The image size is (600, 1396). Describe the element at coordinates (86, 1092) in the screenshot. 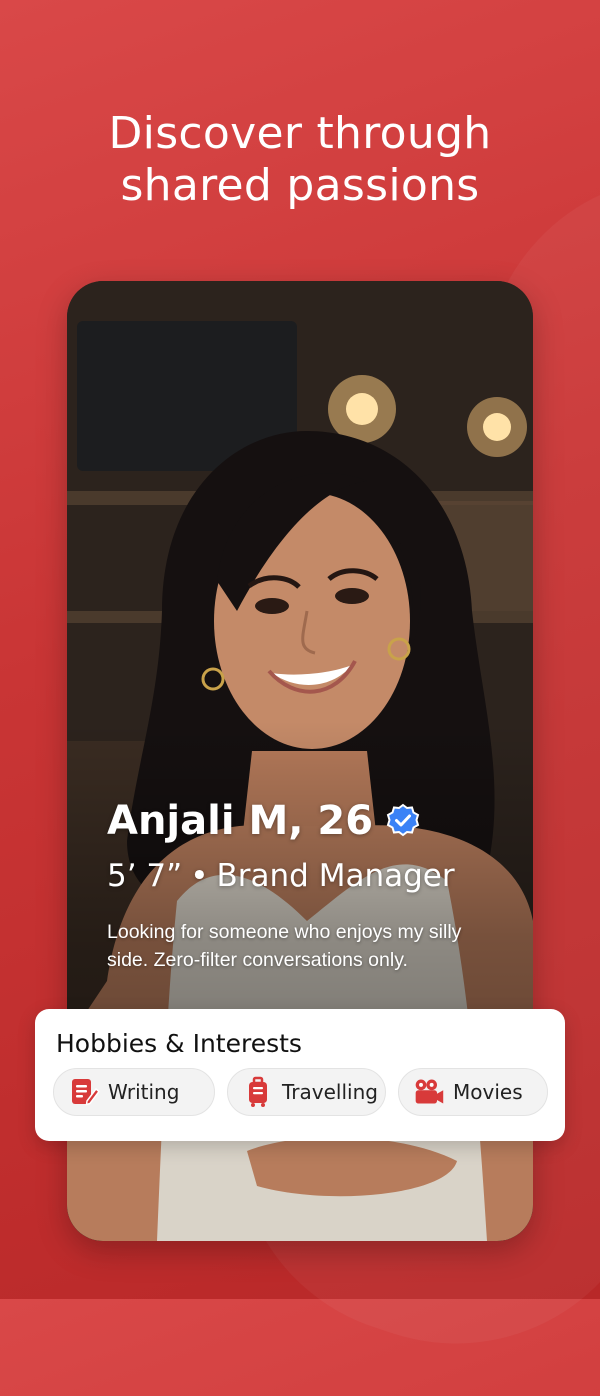

I see `writing-icon` at that location.